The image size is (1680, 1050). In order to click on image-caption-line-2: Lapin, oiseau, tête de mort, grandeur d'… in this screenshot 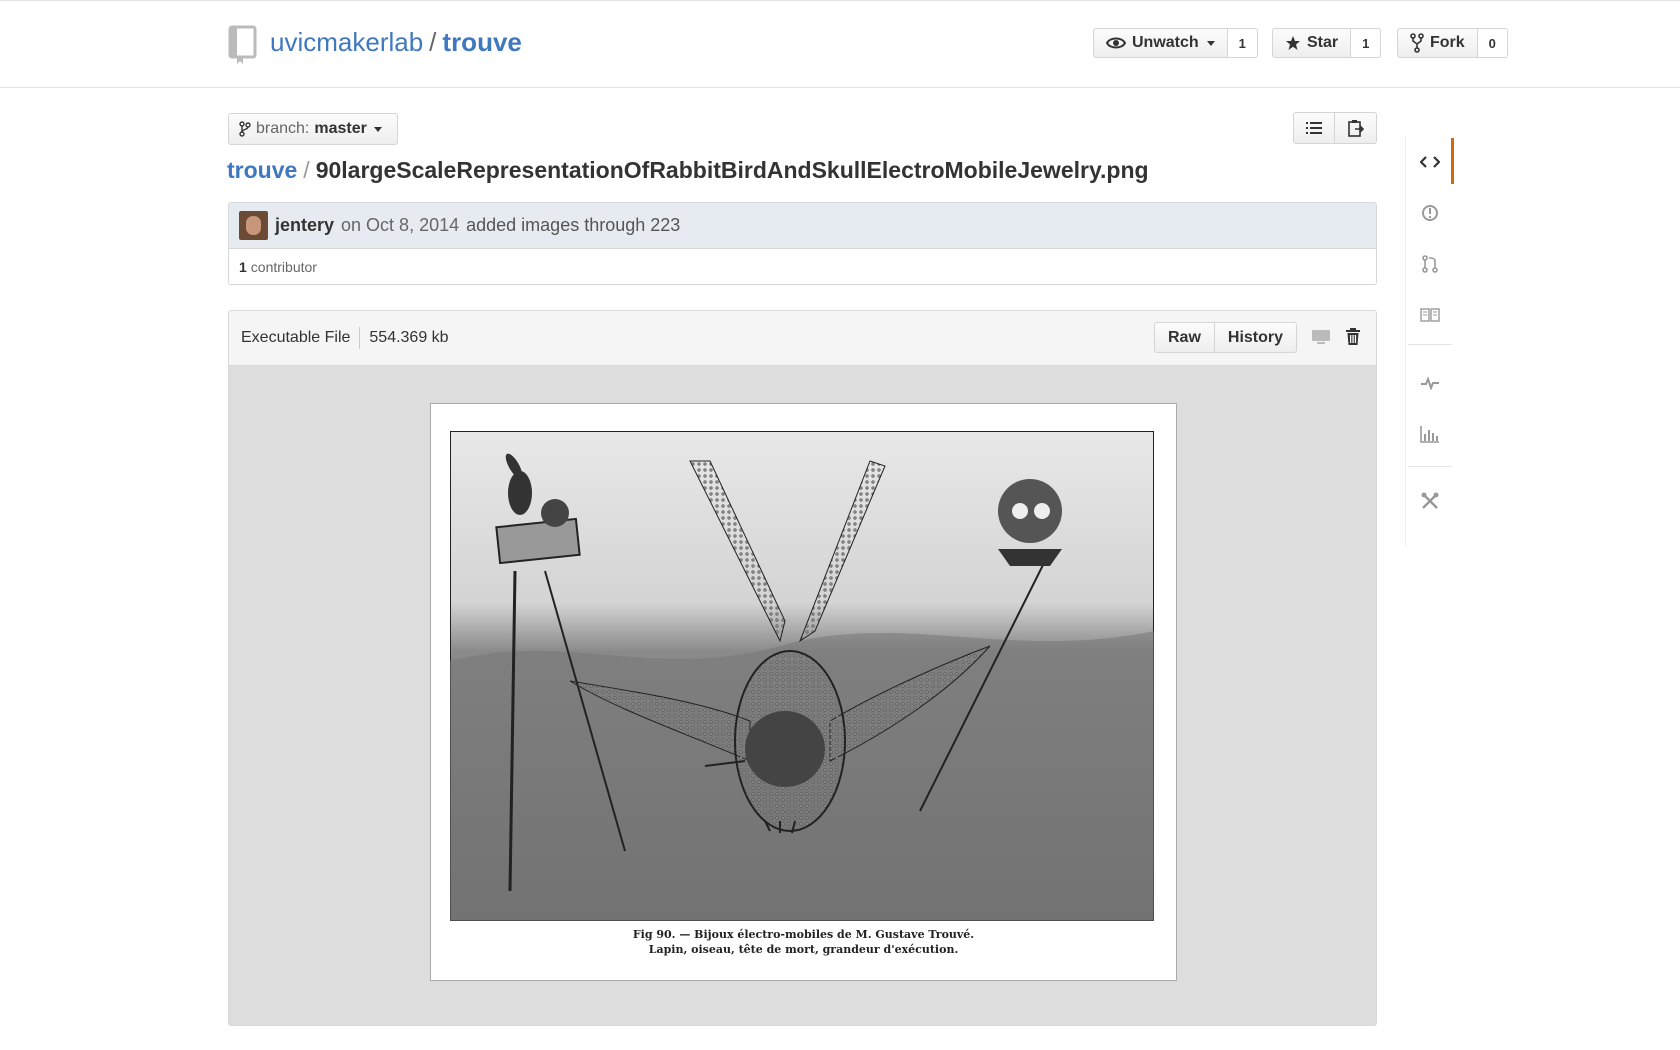, I will do `click(803, 949)`.